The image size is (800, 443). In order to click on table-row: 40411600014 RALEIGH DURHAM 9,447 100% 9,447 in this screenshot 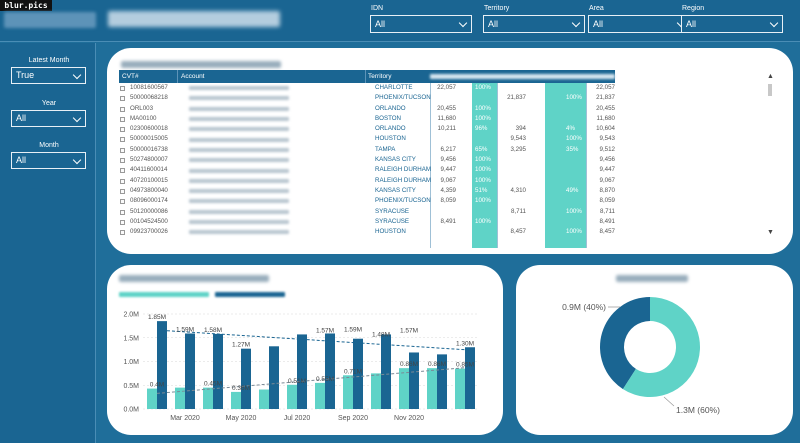, I will do `click(367, 170)`.